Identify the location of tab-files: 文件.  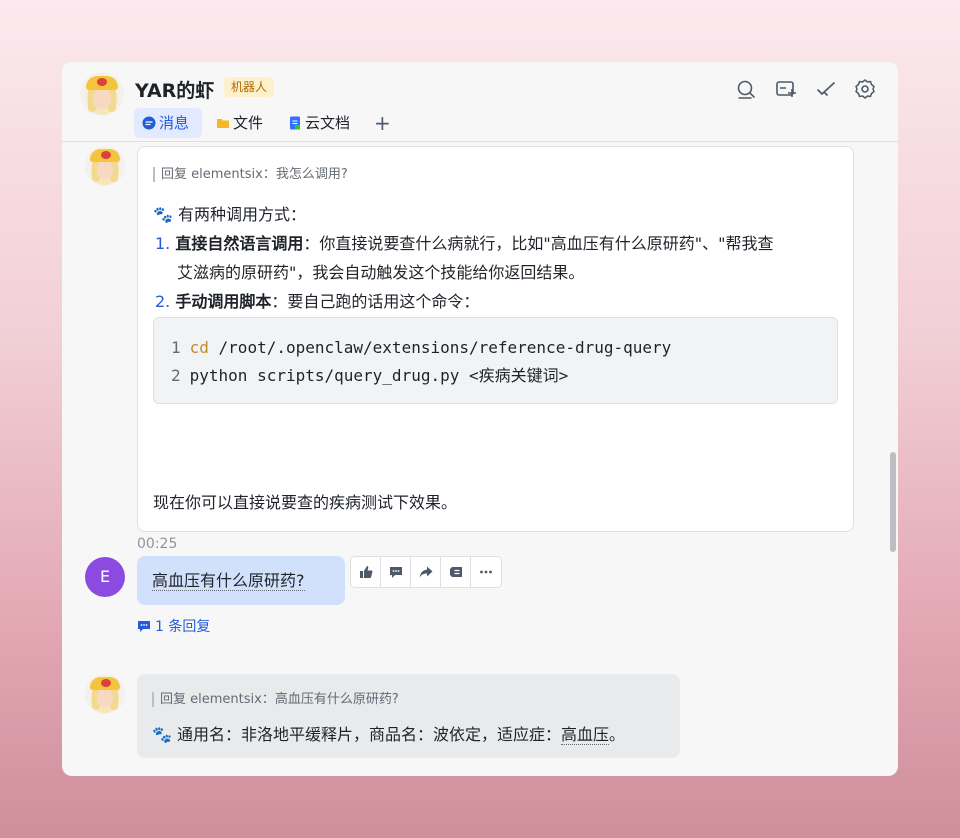
(239, 123).